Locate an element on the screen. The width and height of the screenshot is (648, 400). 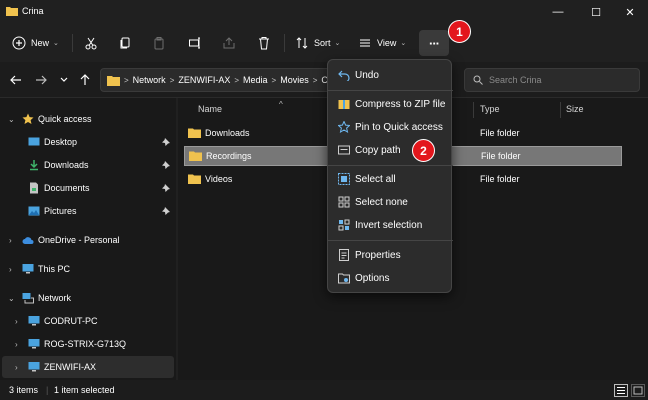
file-name: Recordings is located at coordinates (229, 156).